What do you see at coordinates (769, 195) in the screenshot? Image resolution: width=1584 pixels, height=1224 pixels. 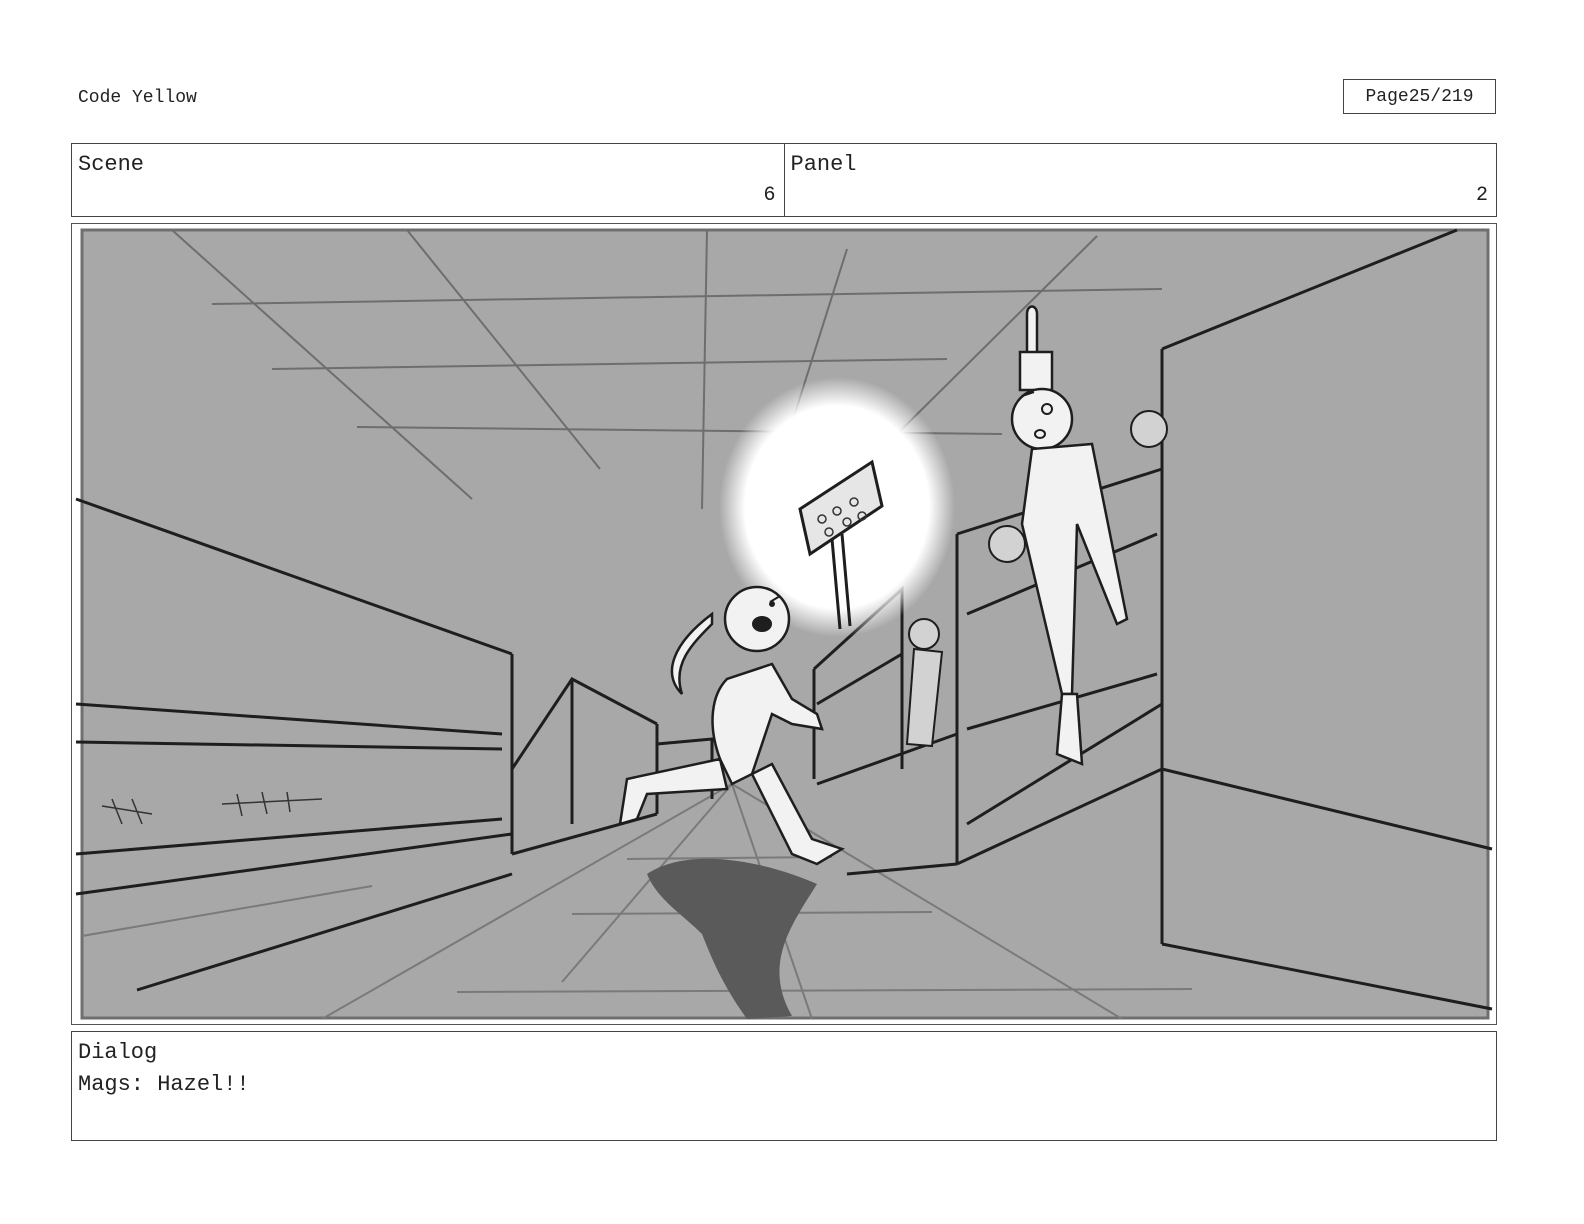 I see `scene-number: 6` at bounding box center [769, 195].